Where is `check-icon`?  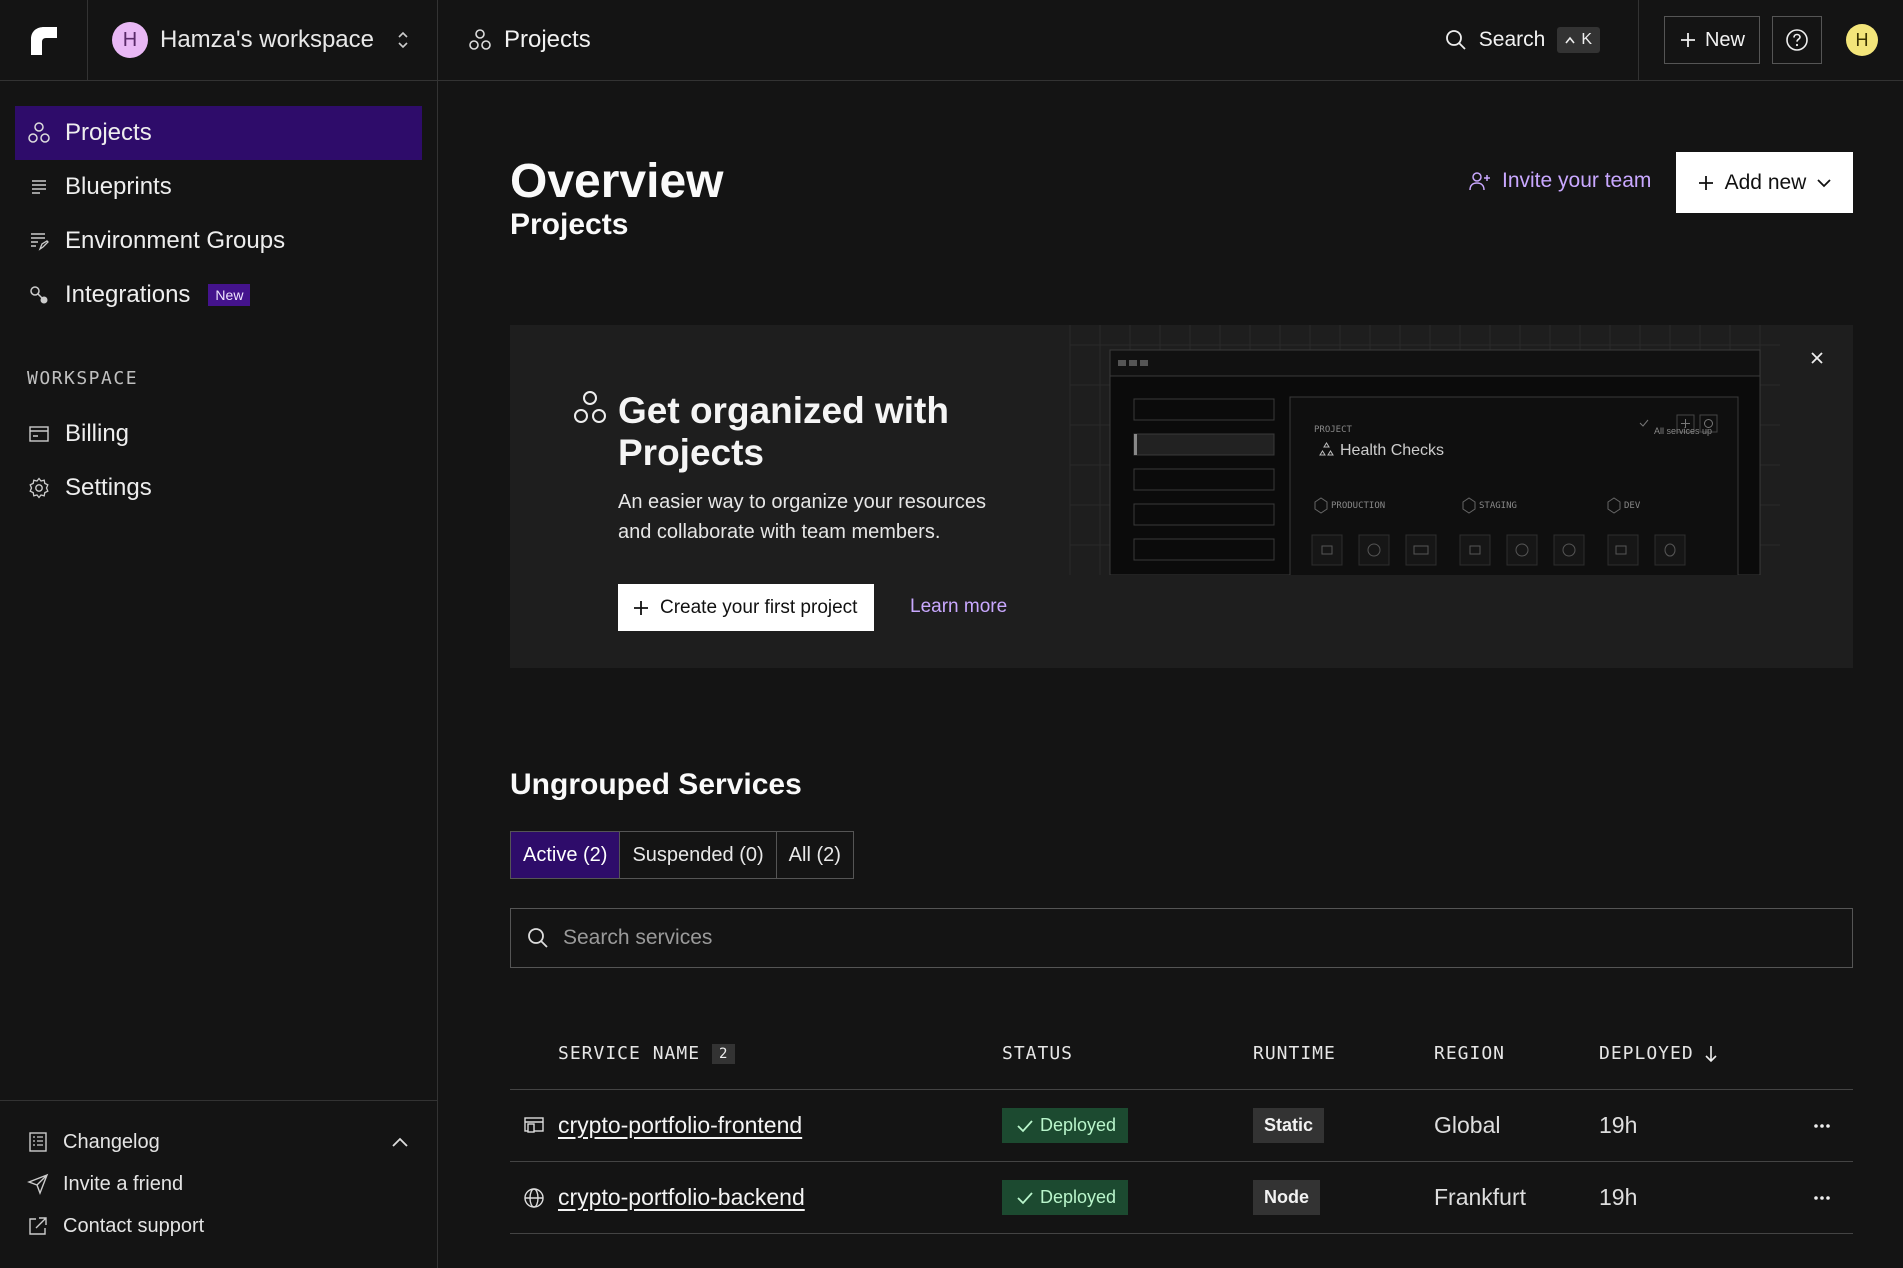
check-icon is located at coordinates (1025, 1125).